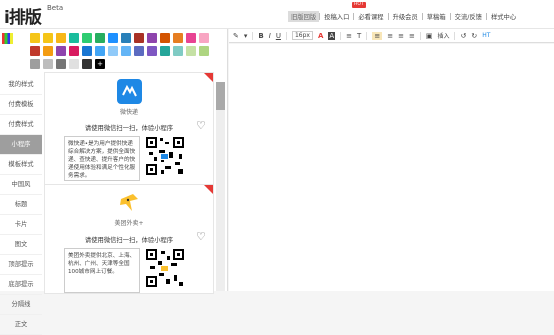 Image resolution: width=554 pixels, height=335 pixels. What do you see at coordinates (100, 64) in the screenshot?
I see `add-color-button: +` at bounding box center [100, 64].